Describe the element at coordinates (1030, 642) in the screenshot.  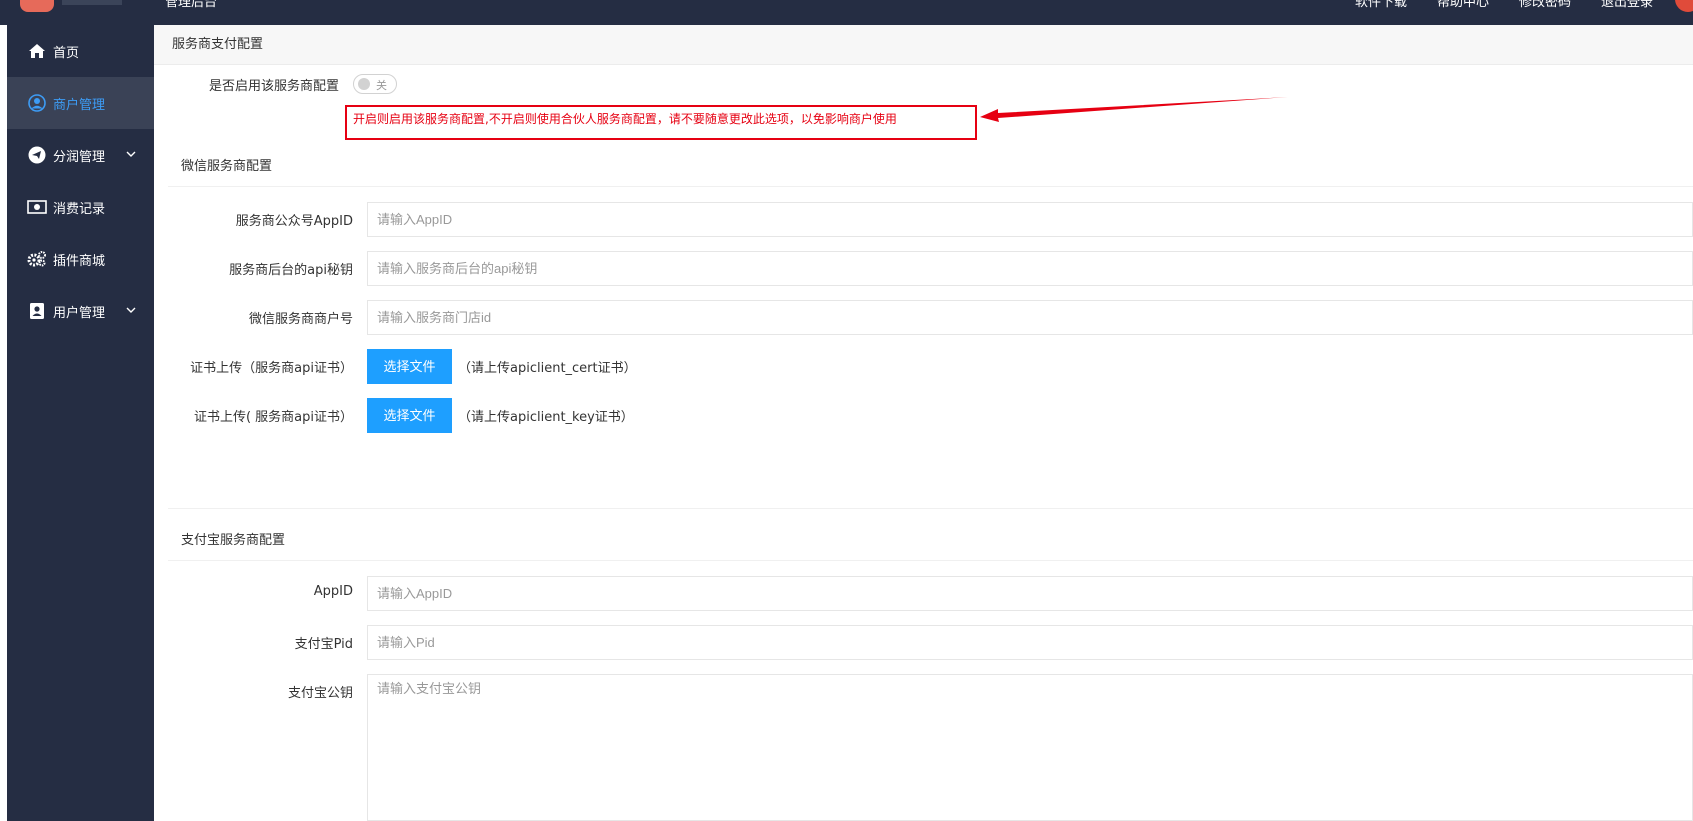
I see `alipay-pid-input` at that location.